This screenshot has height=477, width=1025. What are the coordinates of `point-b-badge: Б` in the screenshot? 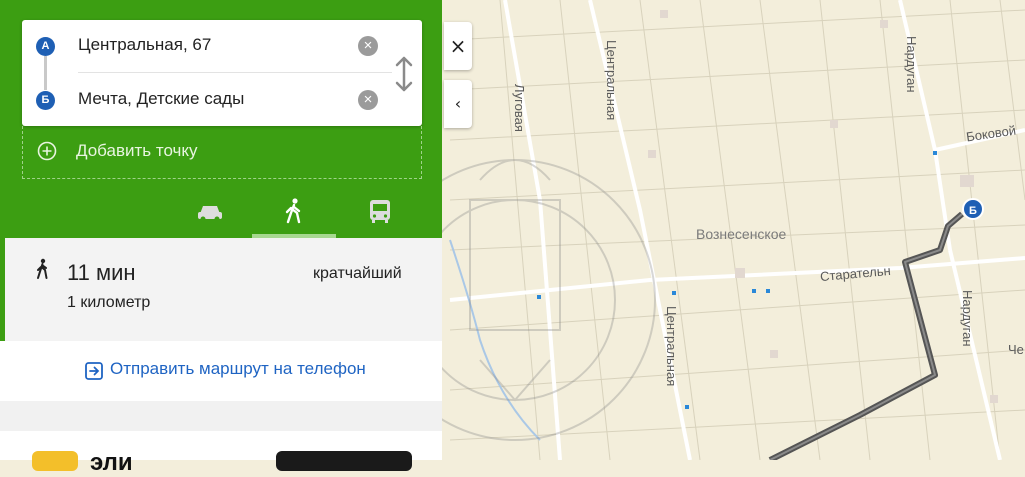 It's located at (45, 100).